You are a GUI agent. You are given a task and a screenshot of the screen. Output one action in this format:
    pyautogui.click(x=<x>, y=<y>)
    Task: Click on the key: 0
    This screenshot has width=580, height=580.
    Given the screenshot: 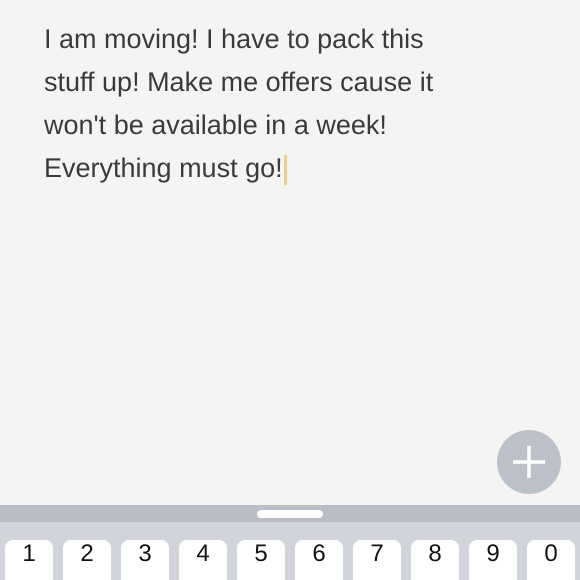 What is the action you would take?
    pyautogui.click(x=551, y=560)
    